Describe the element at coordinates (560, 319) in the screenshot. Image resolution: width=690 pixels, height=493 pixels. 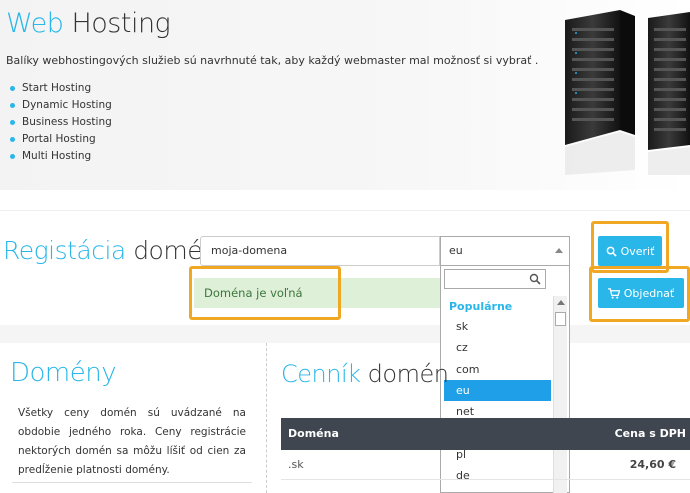
I see `scrollbar-thumb` at that location.